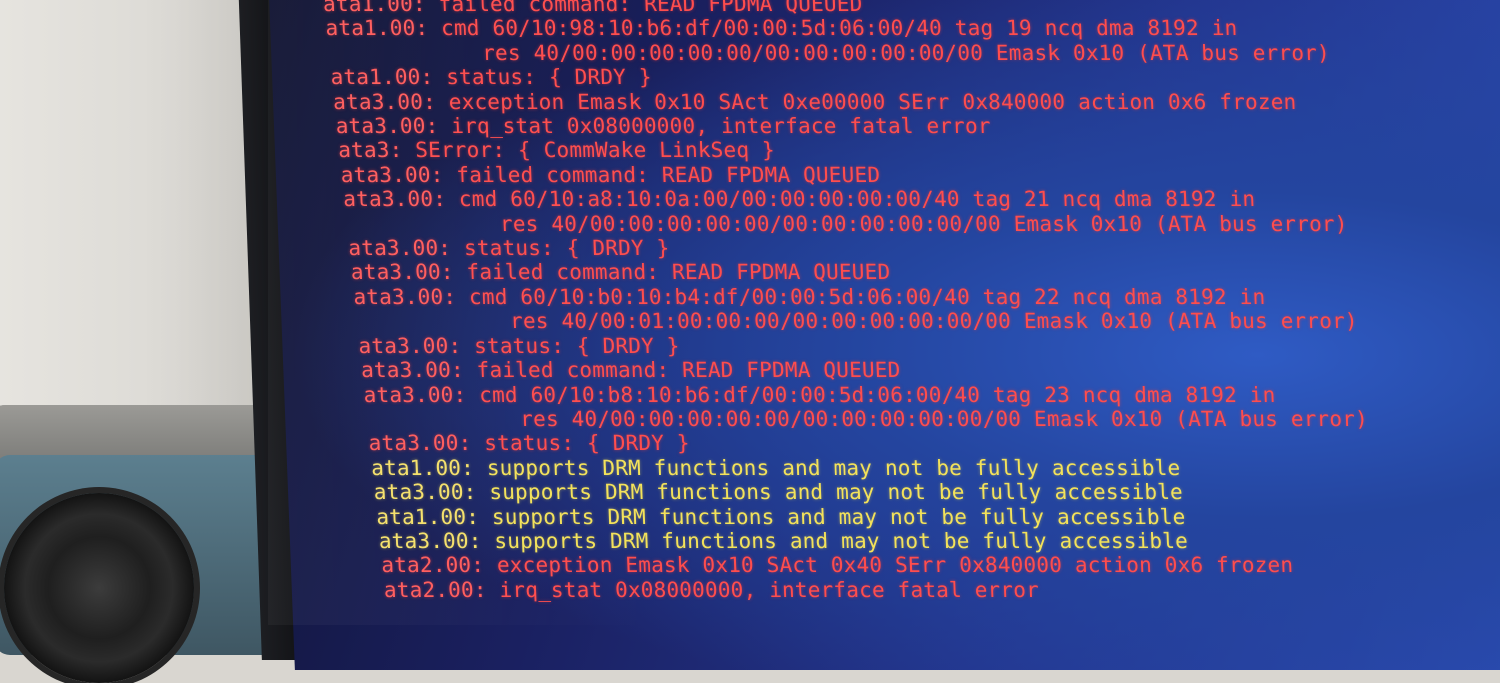 This screenshot has height=683, width=1500. Describe the element at coordinates (818, 77) in the screenshot. I see `log-line: ata1.00: status: { DRDY }` at that location.